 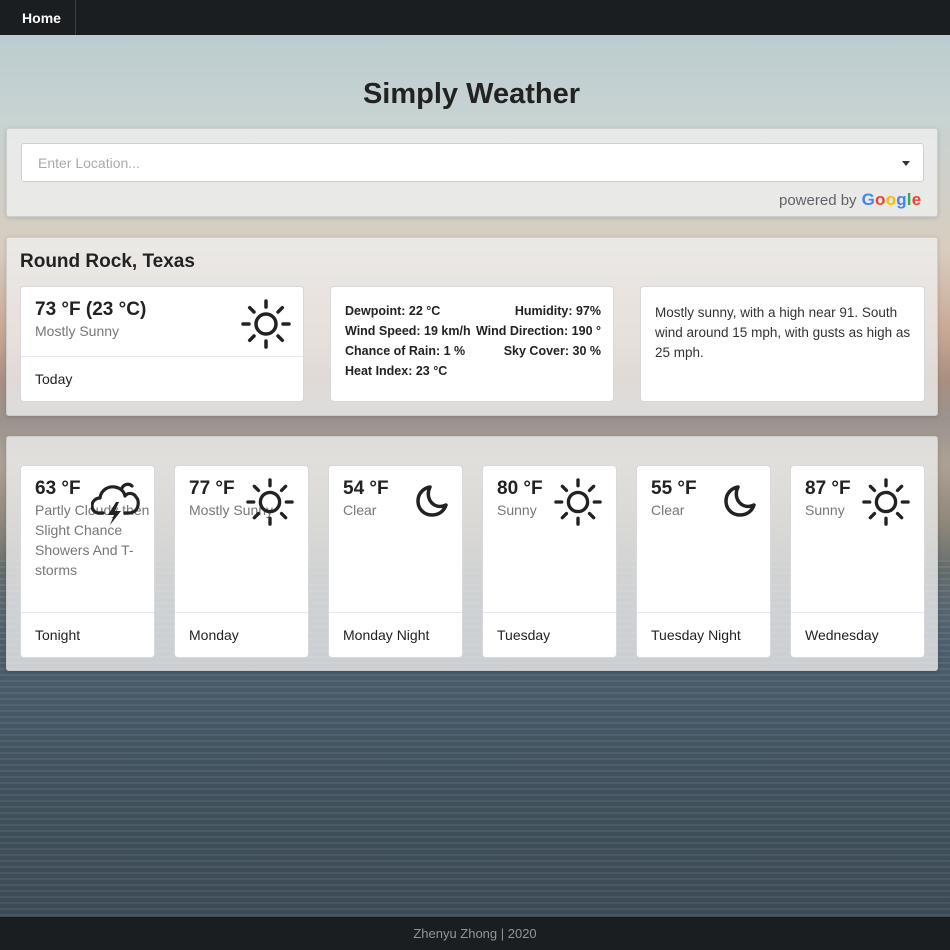 What do you see at coordinates (241, 561) in the screenshot?
I see `day-card: 77 °F Mostly Sunny Monday` at bounding box center [241, 561].